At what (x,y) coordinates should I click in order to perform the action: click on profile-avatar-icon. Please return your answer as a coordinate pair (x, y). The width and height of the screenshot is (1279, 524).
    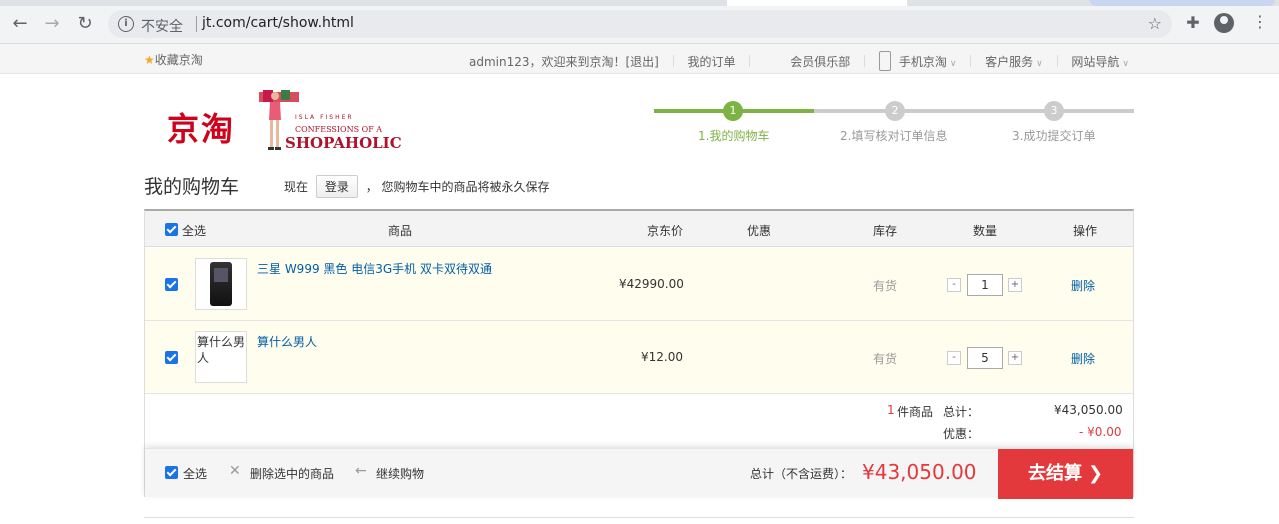
    Looking at the image, I should click on (1224, 23).